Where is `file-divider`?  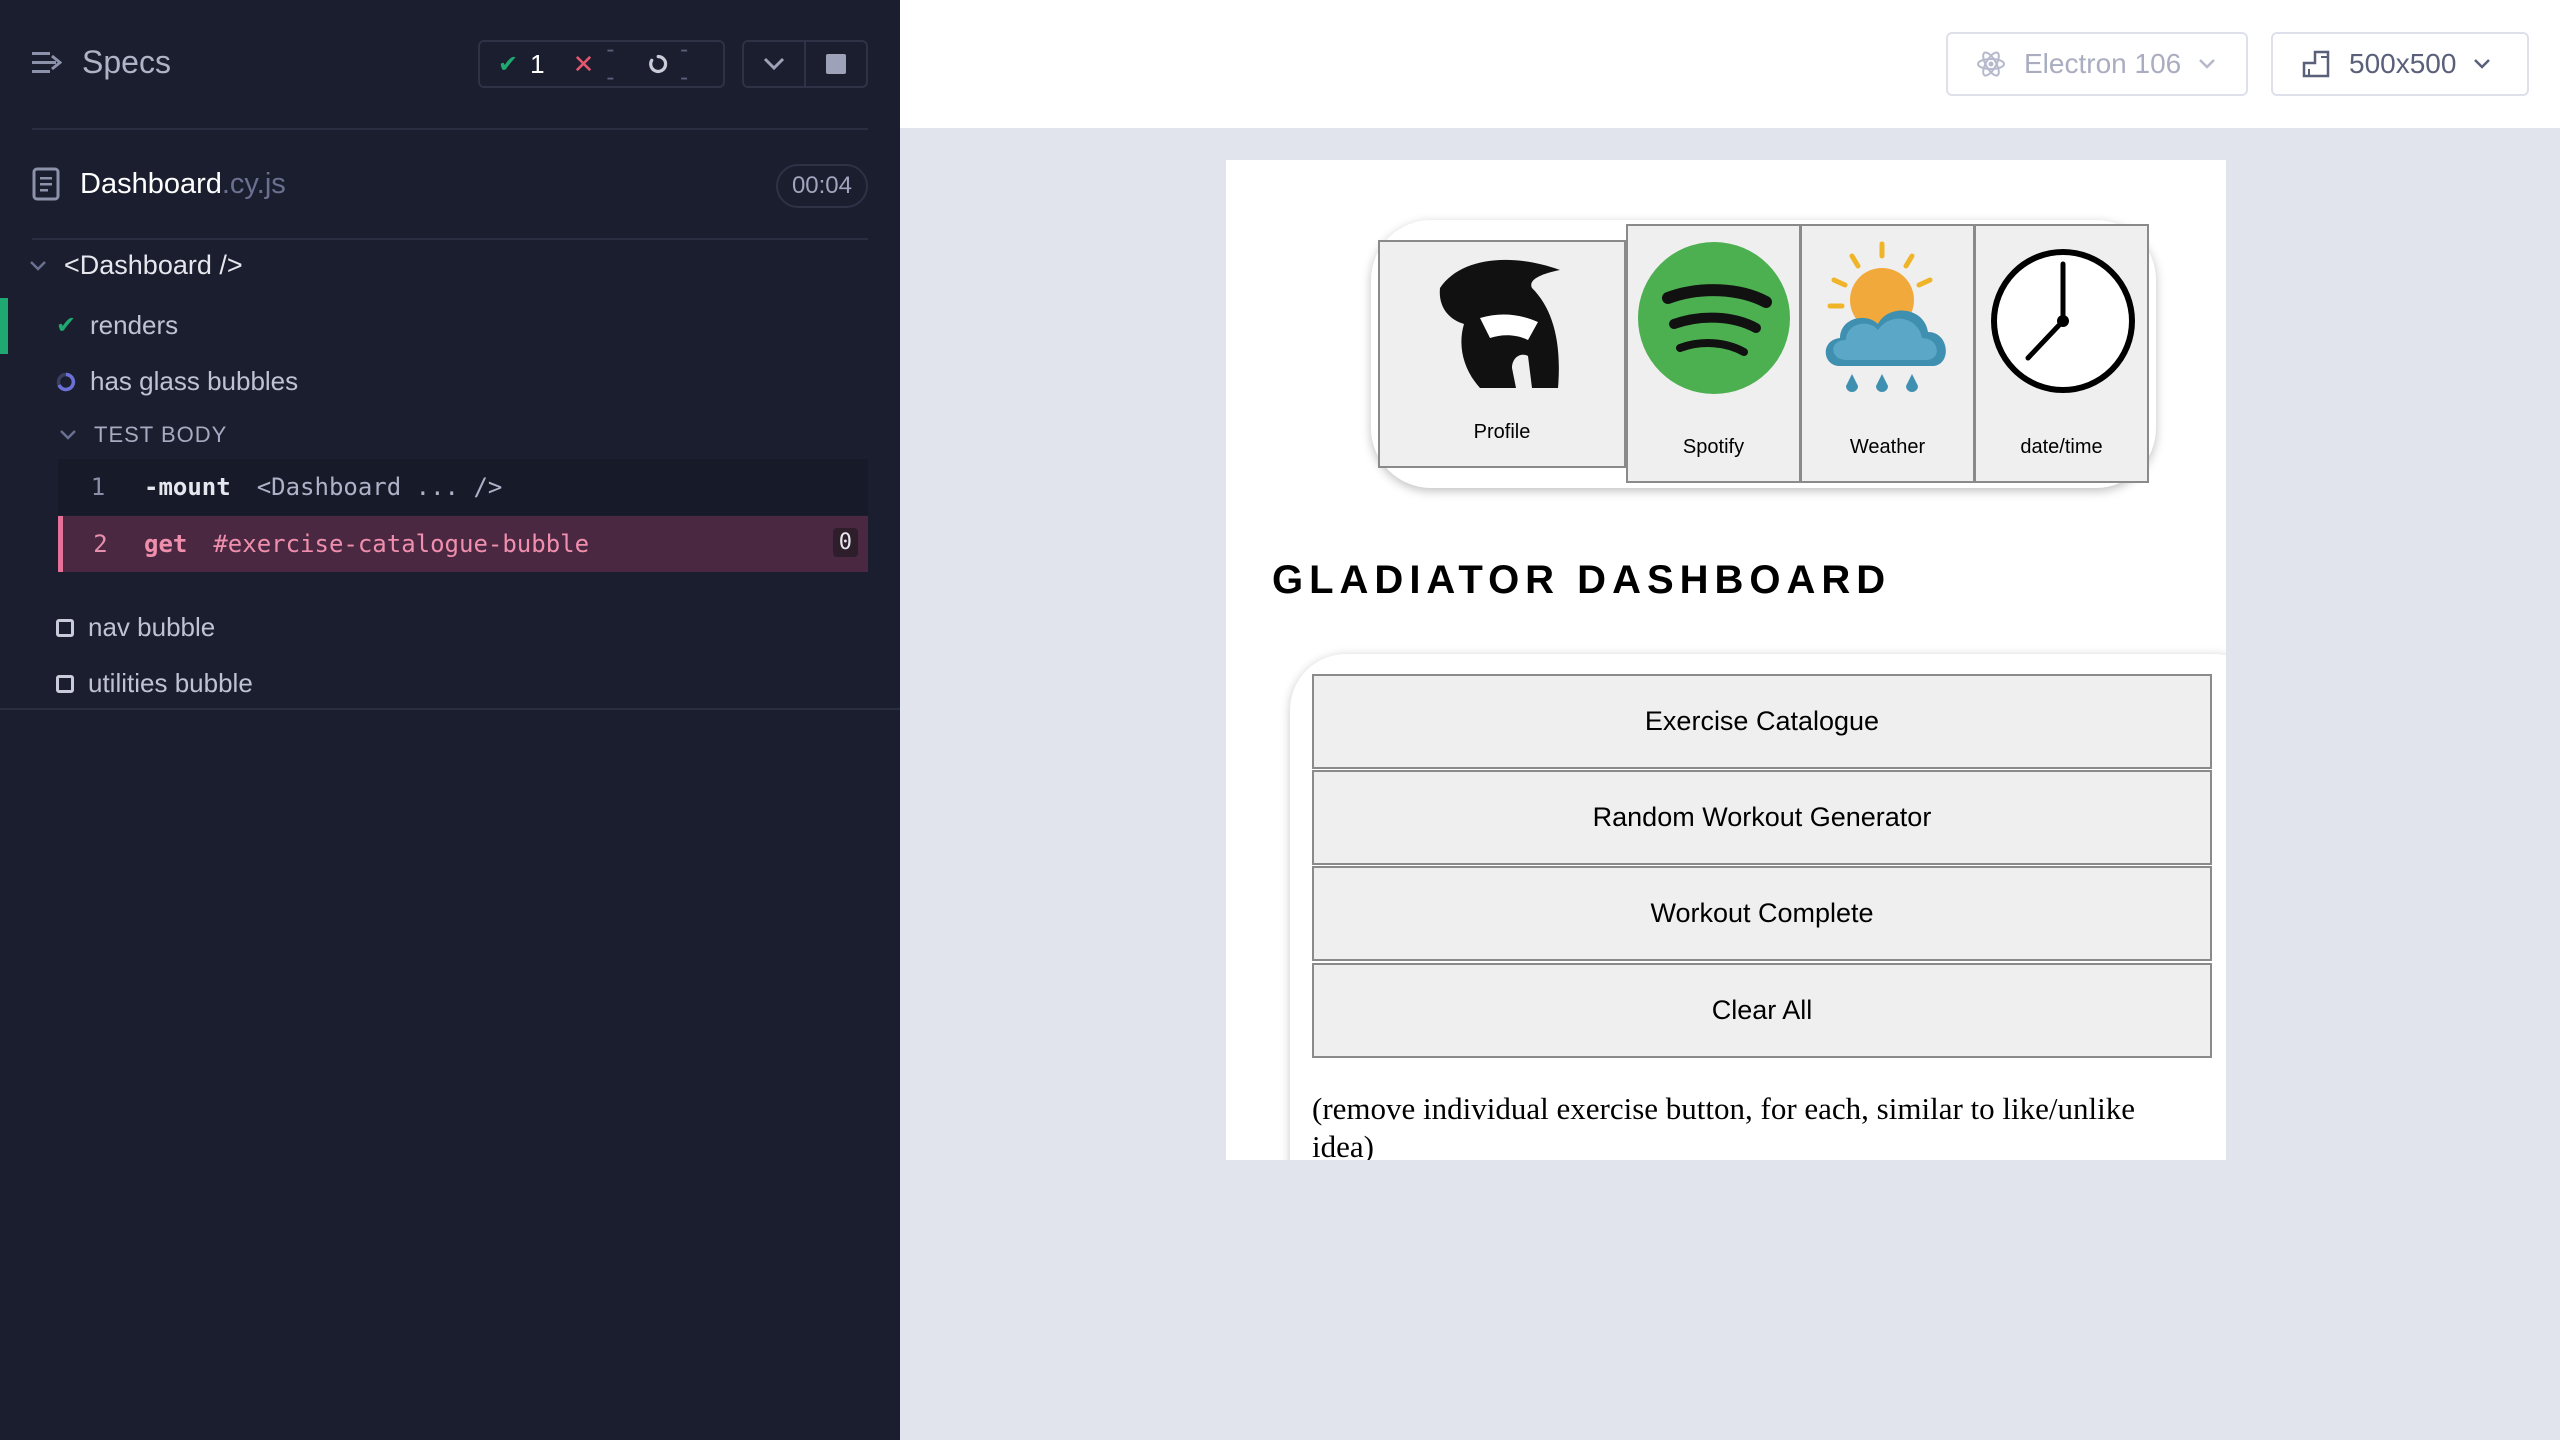
file-divider is located at coordinates (450, 239).